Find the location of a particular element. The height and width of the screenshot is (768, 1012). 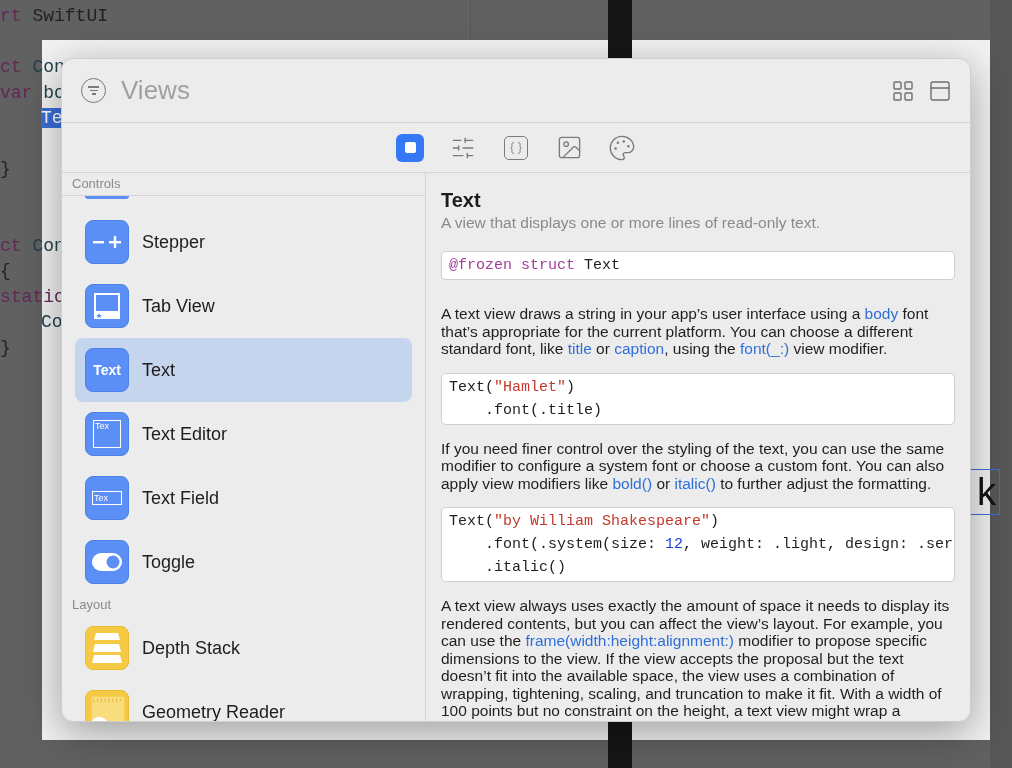

palette-tab is located at coordinates (622, 147).